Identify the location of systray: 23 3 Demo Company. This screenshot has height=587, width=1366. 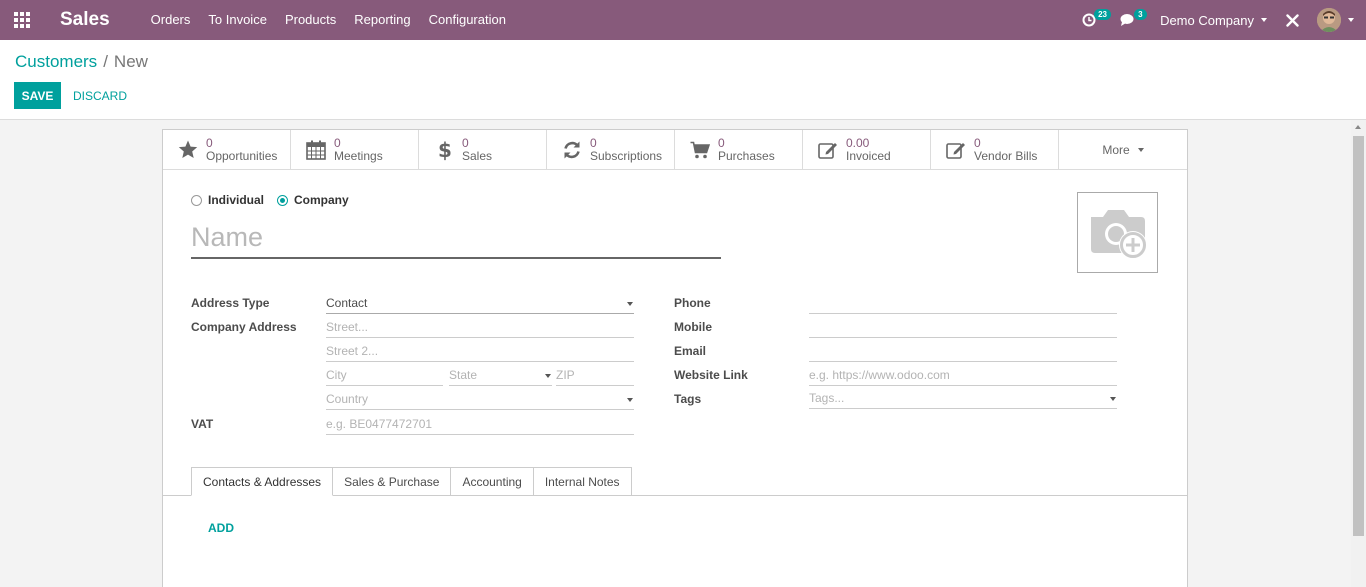
(1221, 20).